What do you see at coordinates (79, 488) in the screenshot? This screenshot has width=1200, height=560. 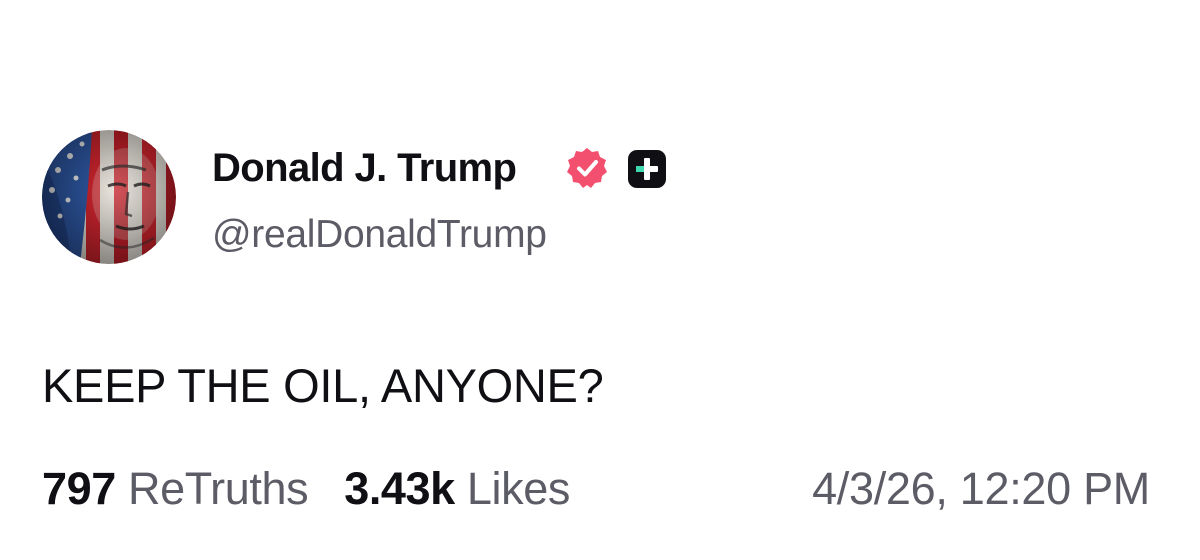 I see `retruths-count: 797` at bounding box center [79, 488].